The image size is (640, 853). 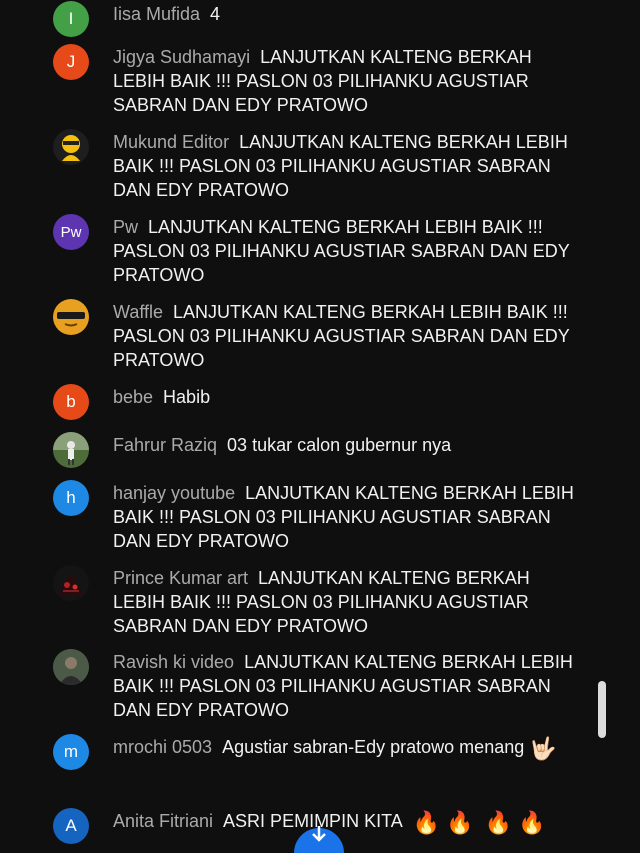 I want to click on message-content: Anita Fitriani ASRI PEMIMPIN KITA 🔥 🔥 🔥 🔥, so click(x=348, y=822).